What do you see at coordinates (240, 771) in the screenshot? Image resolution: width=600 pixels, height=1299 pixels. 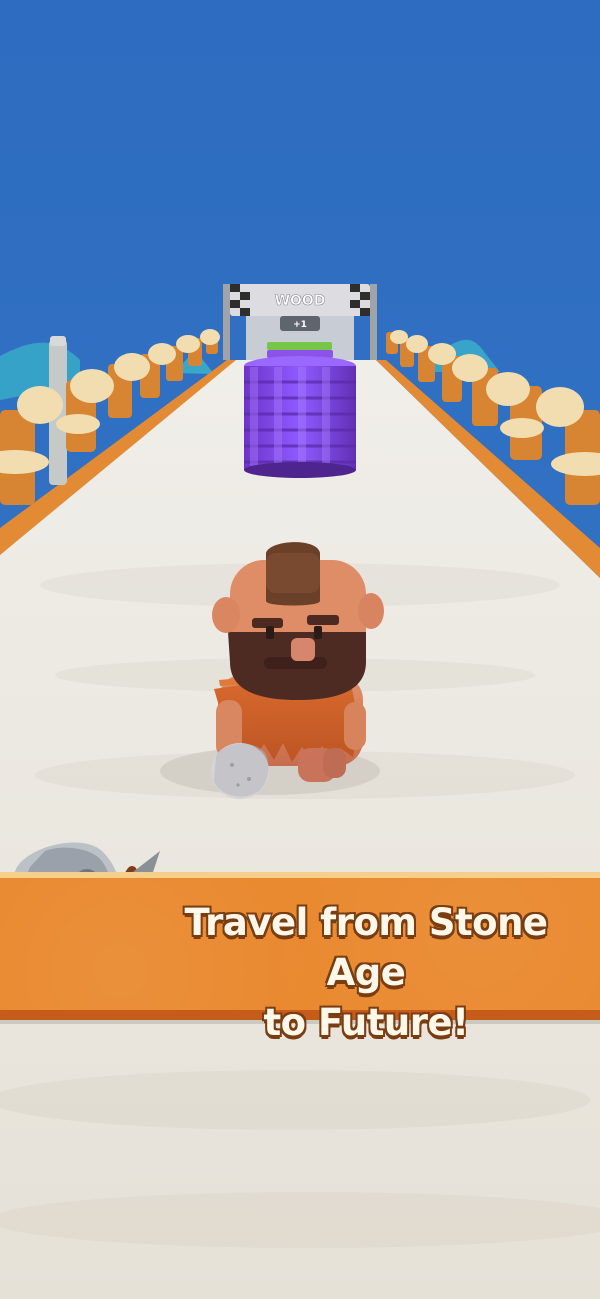 I see `rock` at bounding box center [240, 771].